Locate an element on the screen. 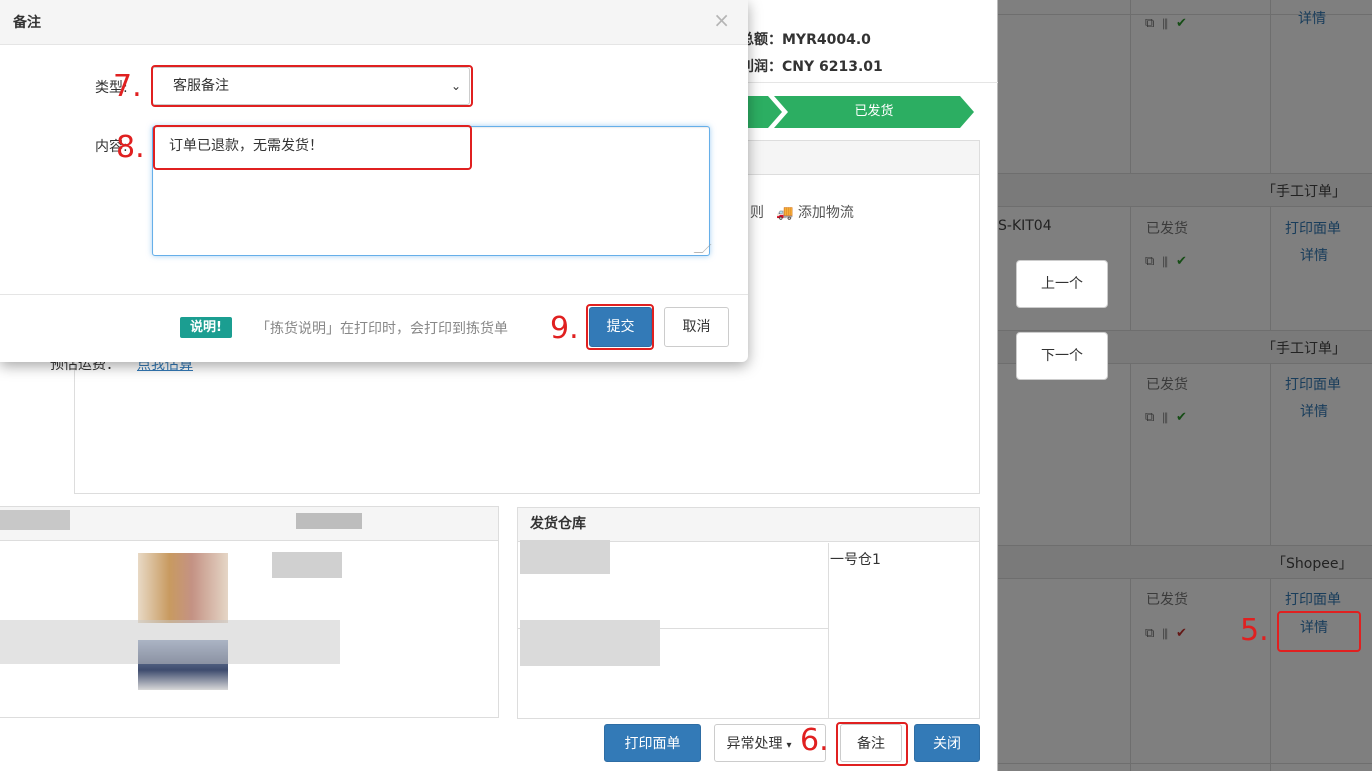 This screenshot has height=771, width=1372. prev-order-button: 上一个 is located at coordinates (1062, 284).